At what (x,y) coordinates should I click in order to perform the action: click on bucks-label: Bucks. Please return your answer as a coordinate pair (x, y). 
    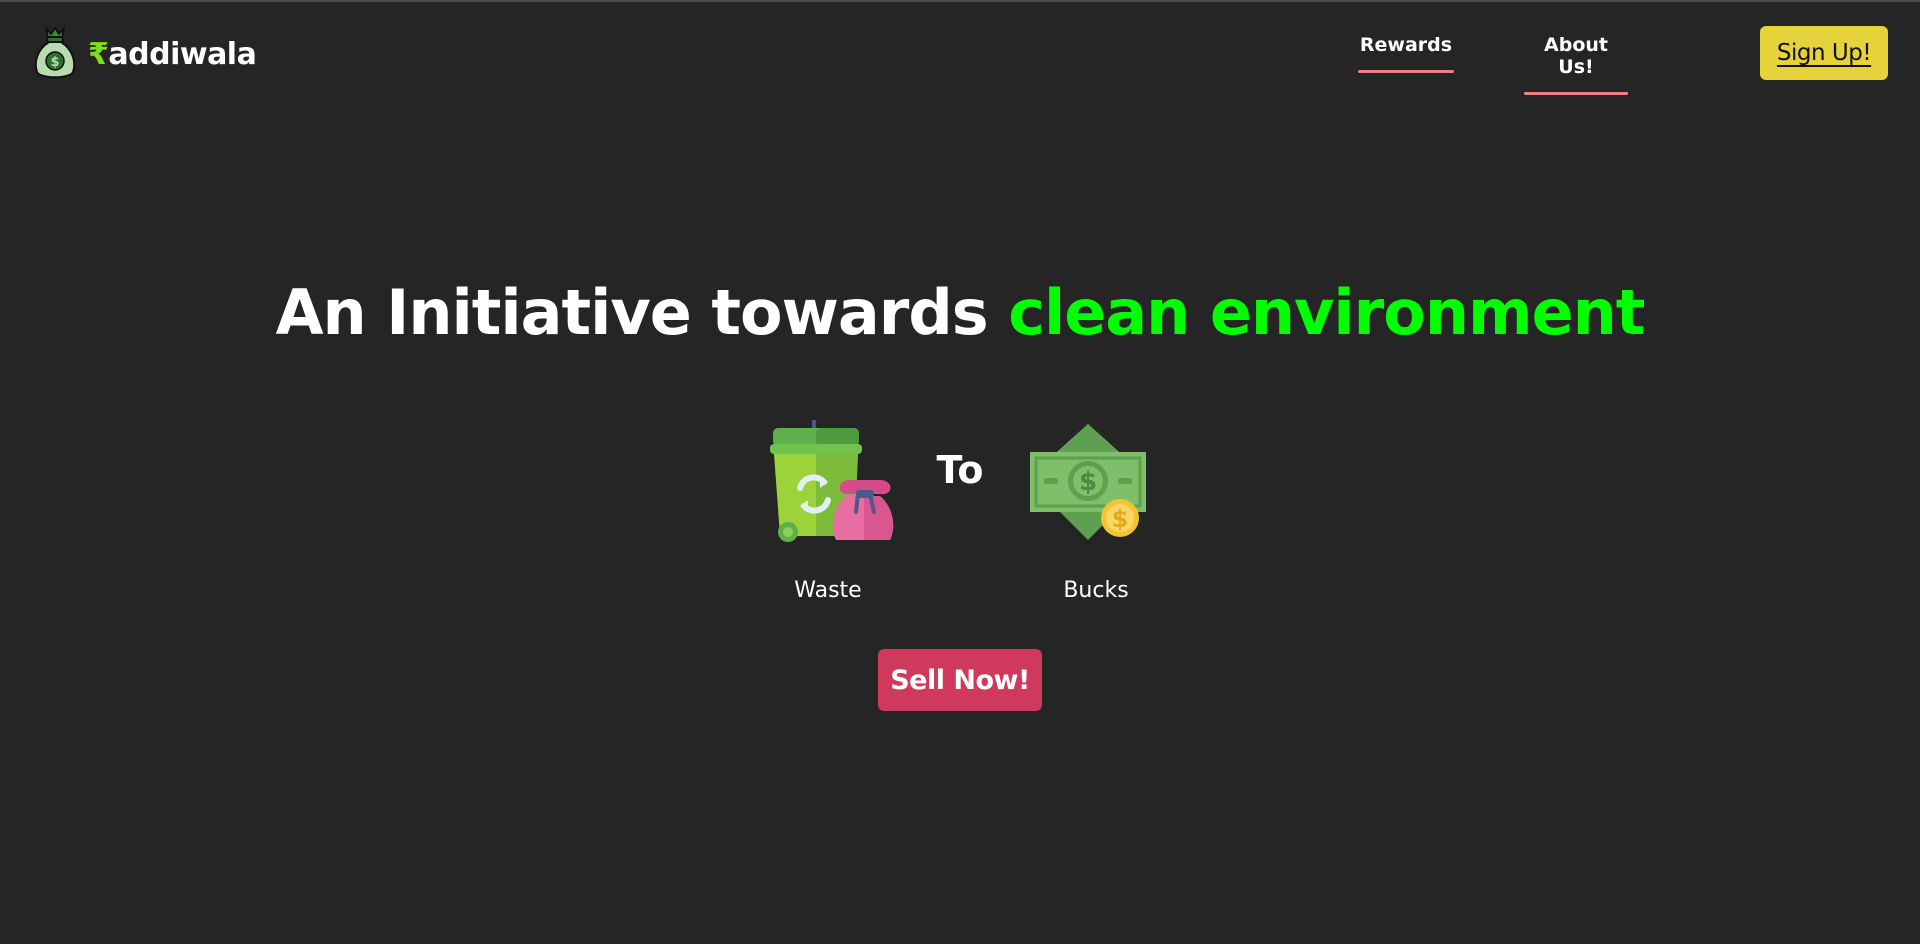
    Looking at the image, I should click on (1096, 590).